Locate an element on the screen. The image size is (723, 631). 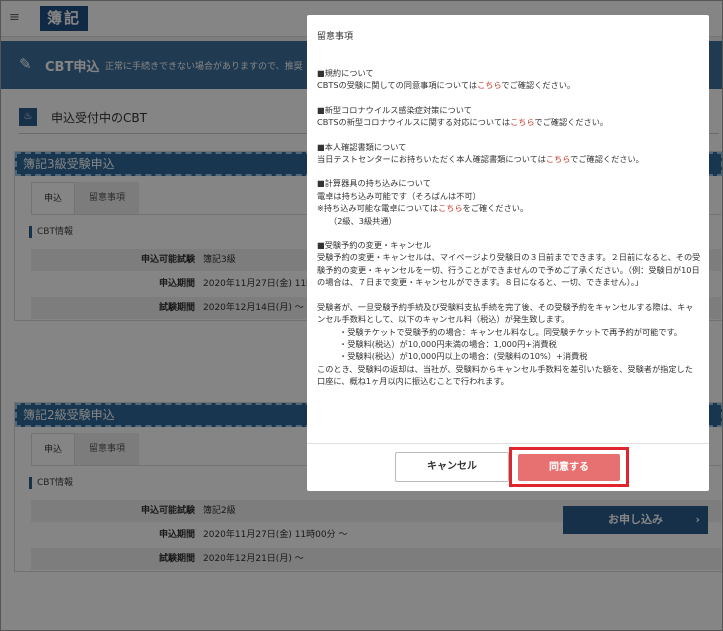
highlight-box: 同意する is located at coordinates (569, 467).